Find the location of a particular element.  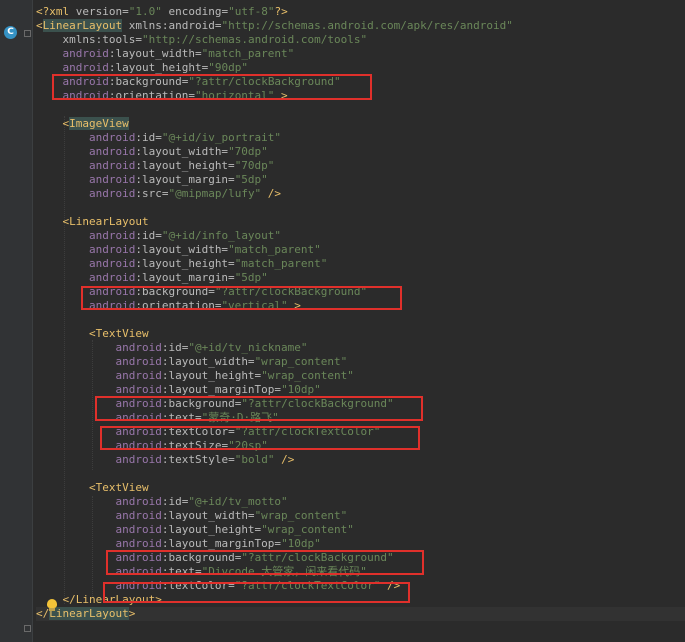

lightbulb-glass is located at coordinates (52, 603).